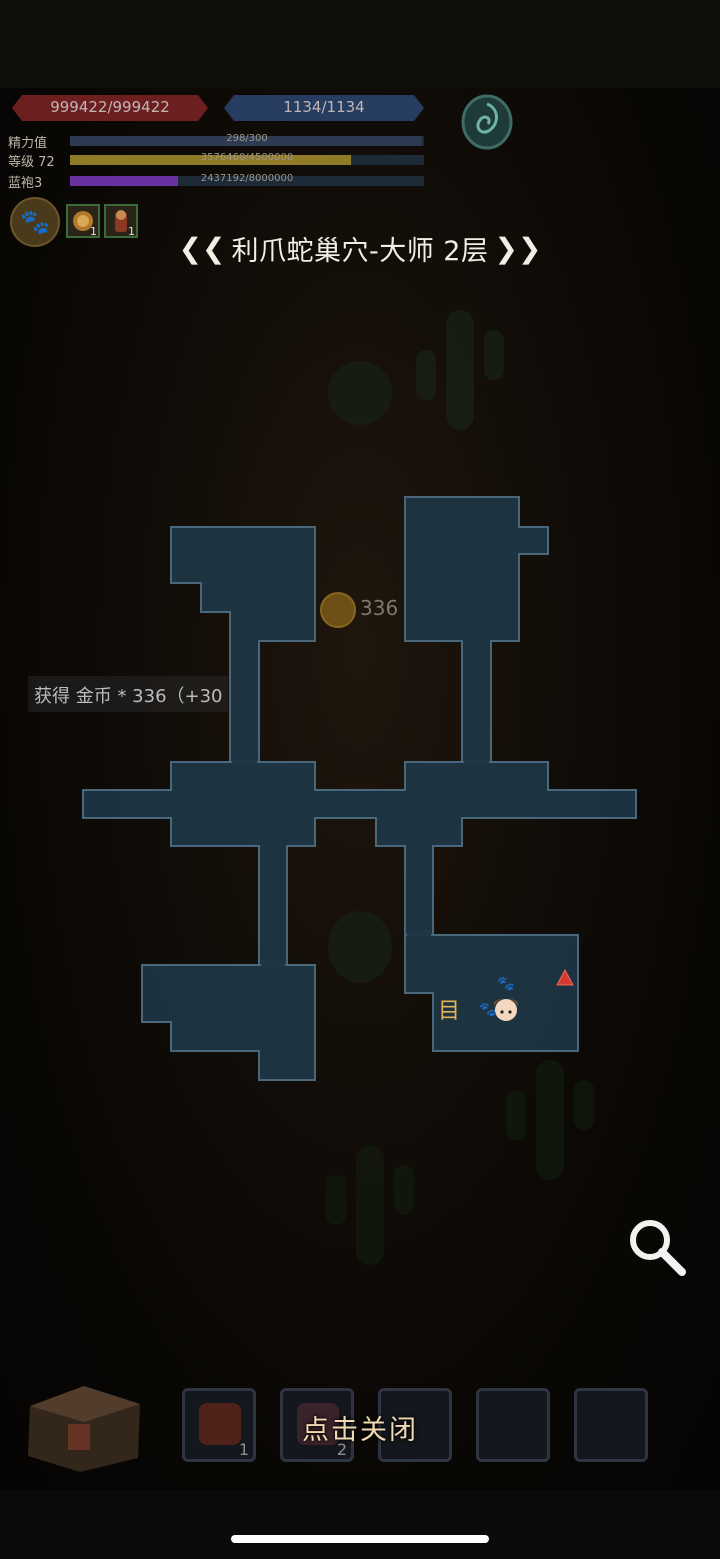 This screenshot has width=720, height=1559. I want to click on tap-to-close-button: 点击关闭, so click(360, 1427).